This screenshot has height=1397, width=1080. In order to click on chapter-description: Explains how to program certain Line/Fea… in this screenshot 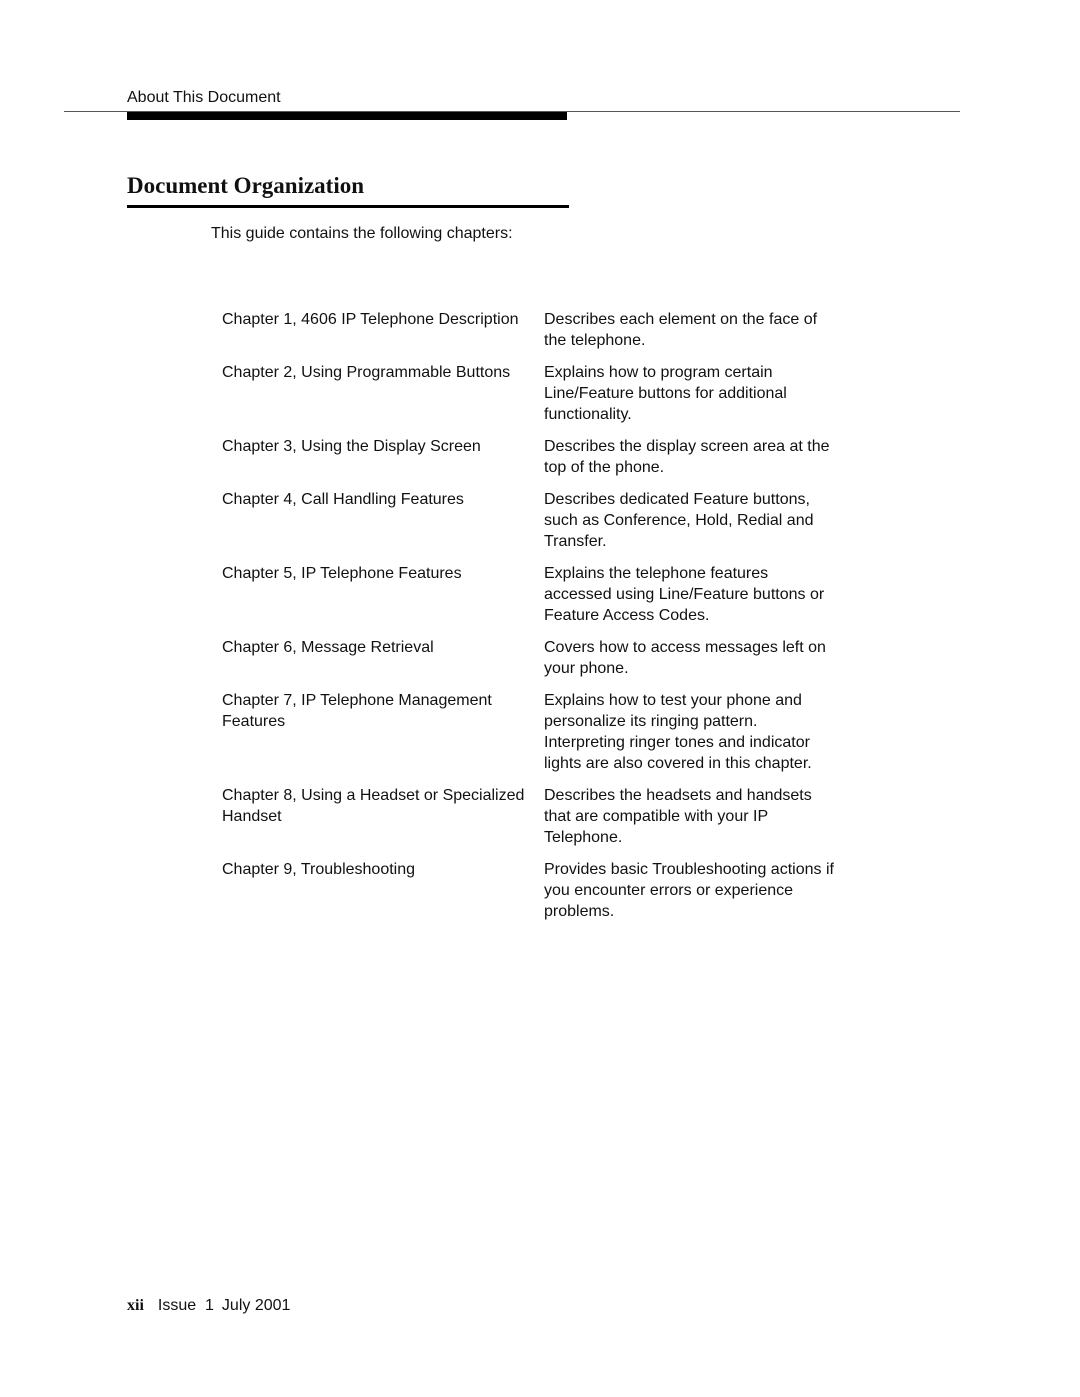, I will do `click(665, 393)`.